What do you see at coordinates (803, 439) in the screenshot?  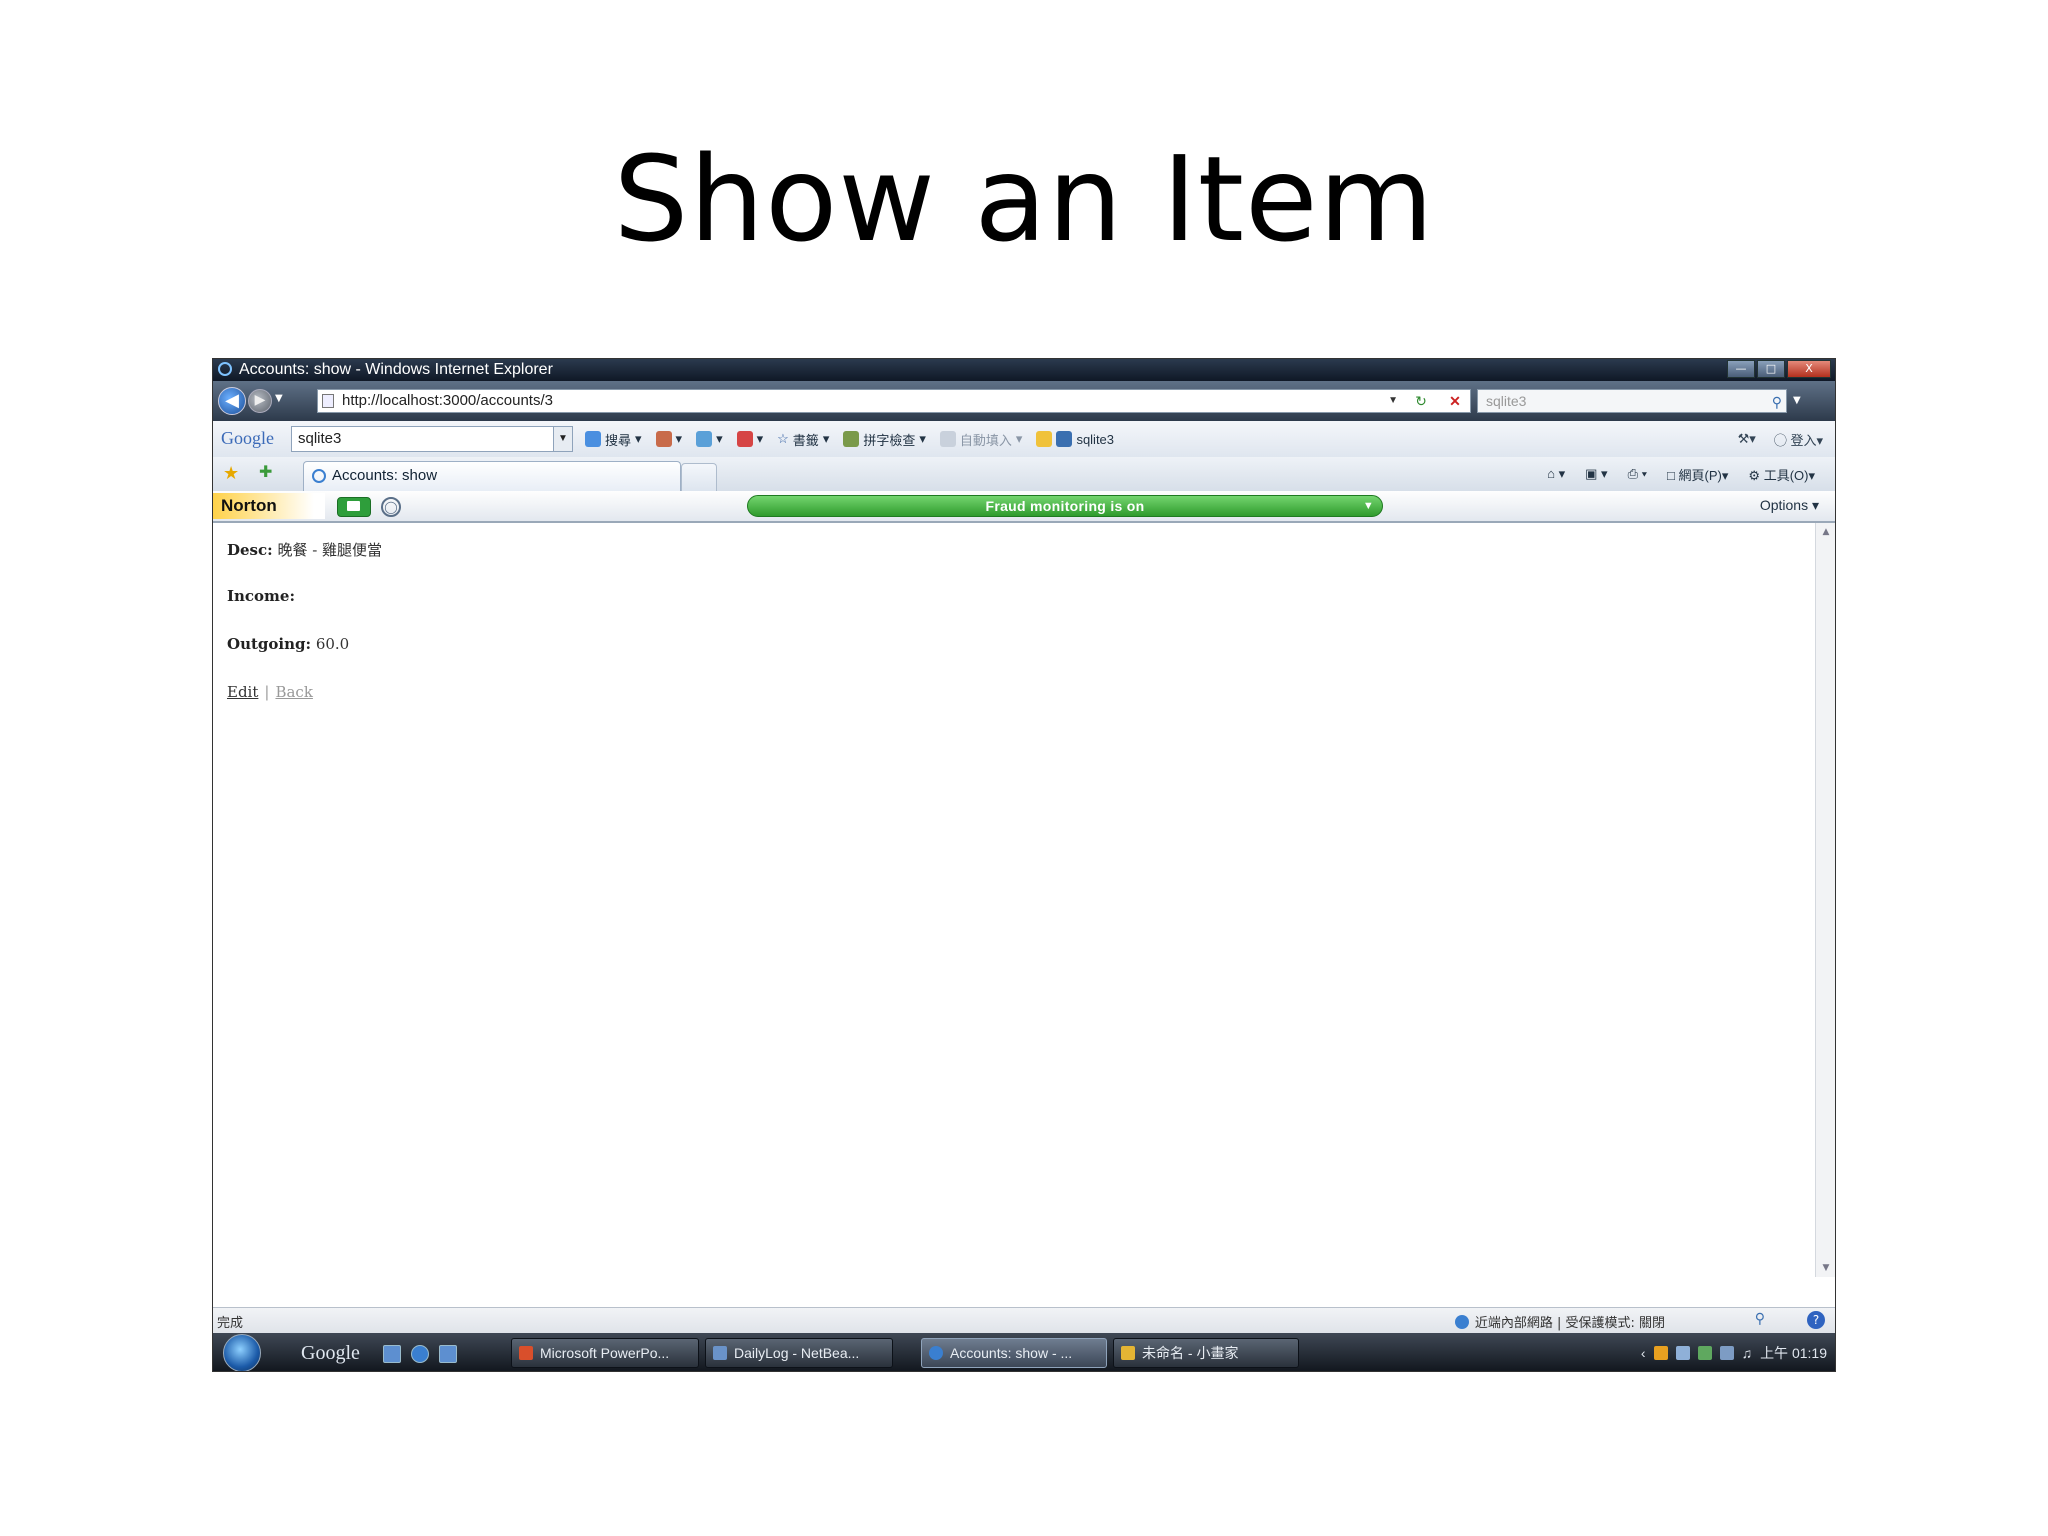 I see `bookmarks-button: ☆ 書籤 ▾` at bounding box center [803, 439].